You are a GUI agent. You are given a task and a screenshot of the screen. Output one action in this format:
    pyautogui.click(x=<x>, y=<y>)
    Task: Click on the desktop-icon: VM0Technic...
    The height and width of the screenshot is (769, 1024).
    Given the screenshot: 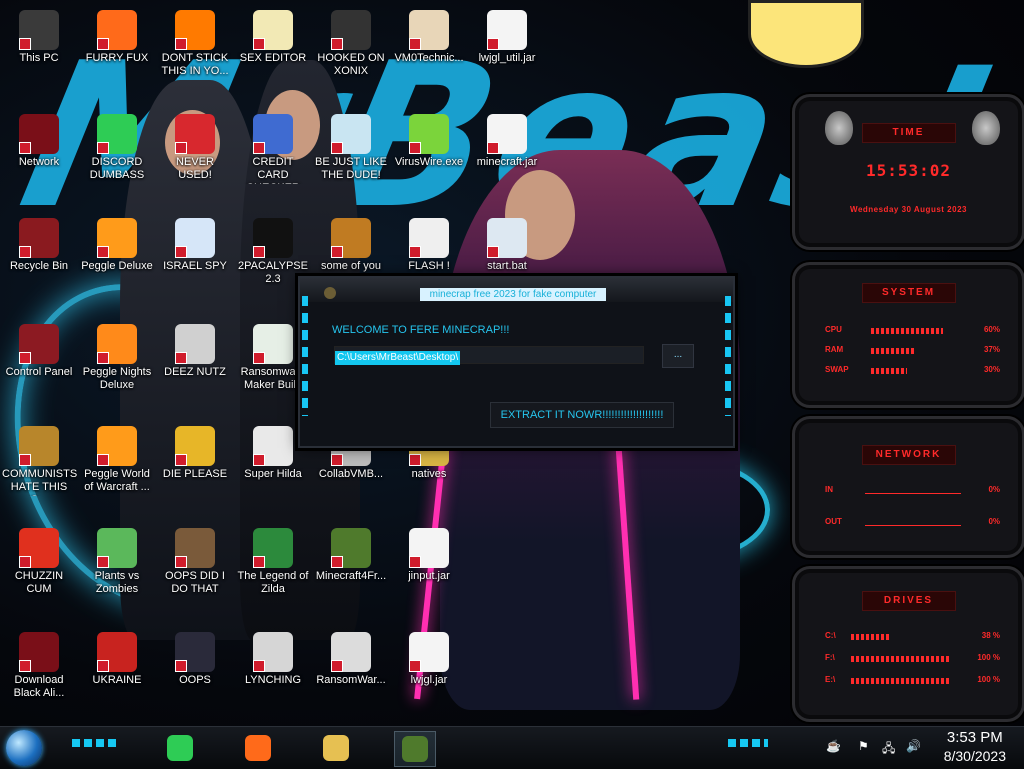 What is the action you would take?
    pyautogui.click(x=429, y=34)
    